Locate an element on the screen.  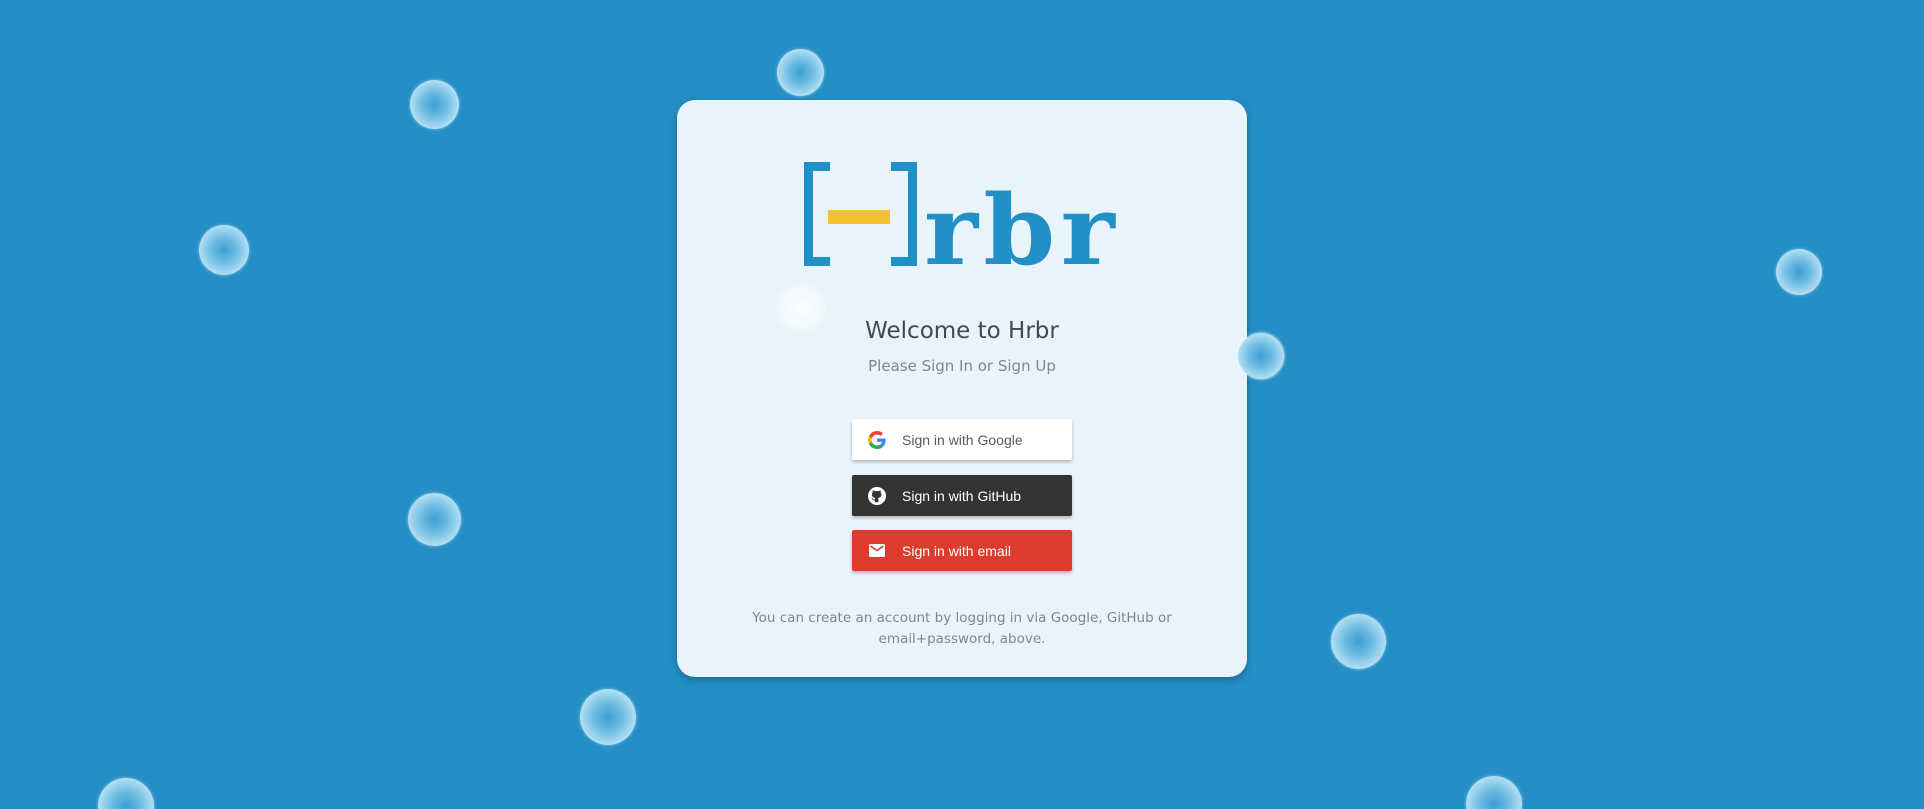
github-button-label: Sign in with GitHub is located at coordinates (962, 495).